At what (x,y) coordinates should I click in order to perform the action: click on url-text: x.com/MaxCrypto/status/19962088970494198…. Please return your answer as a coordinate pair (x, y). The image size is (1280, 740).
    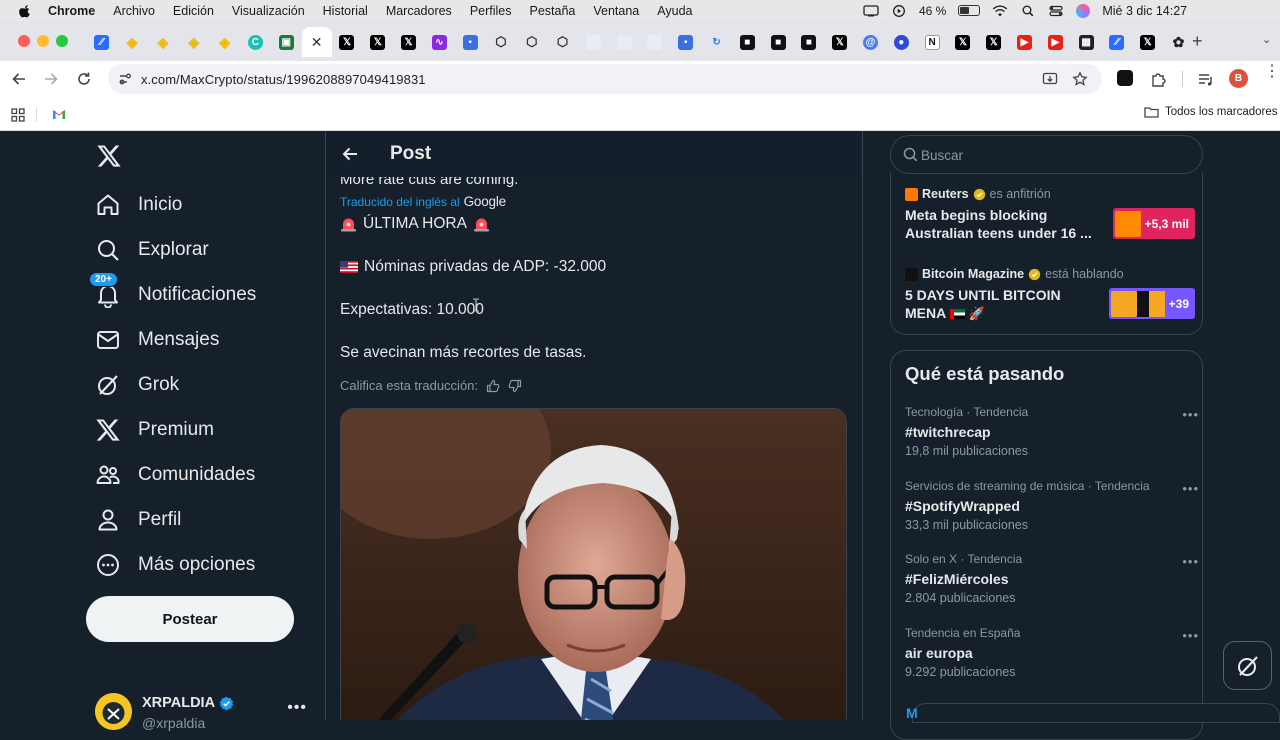
    Looking at the image, I should click on (283, 79).